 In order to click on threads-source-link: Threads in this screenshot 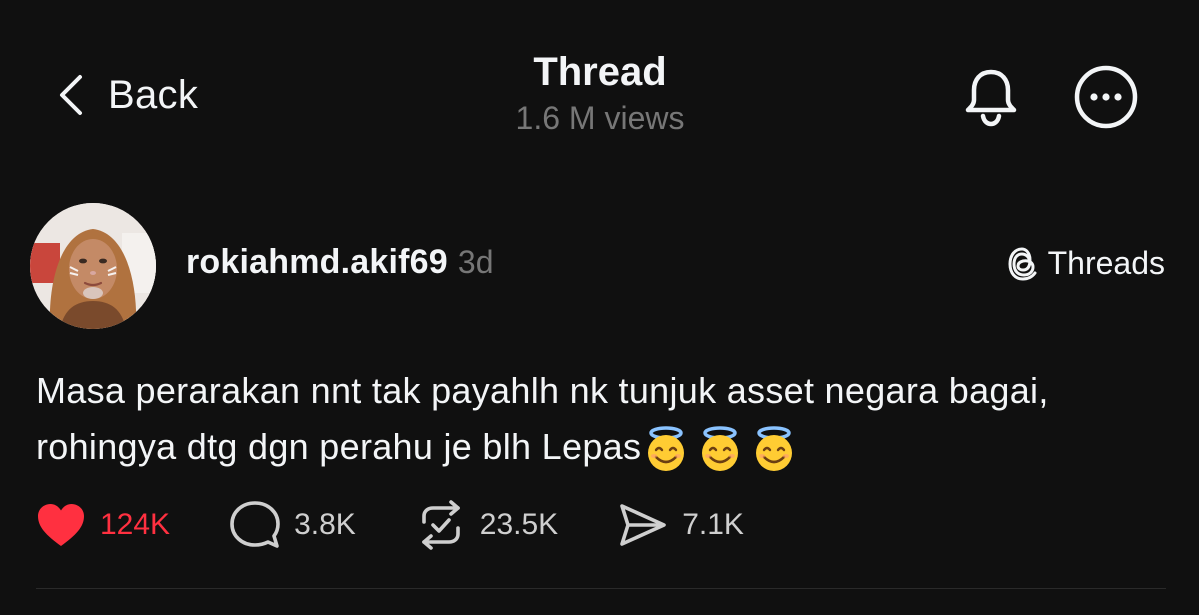, I will do `click(1085, 263)`.